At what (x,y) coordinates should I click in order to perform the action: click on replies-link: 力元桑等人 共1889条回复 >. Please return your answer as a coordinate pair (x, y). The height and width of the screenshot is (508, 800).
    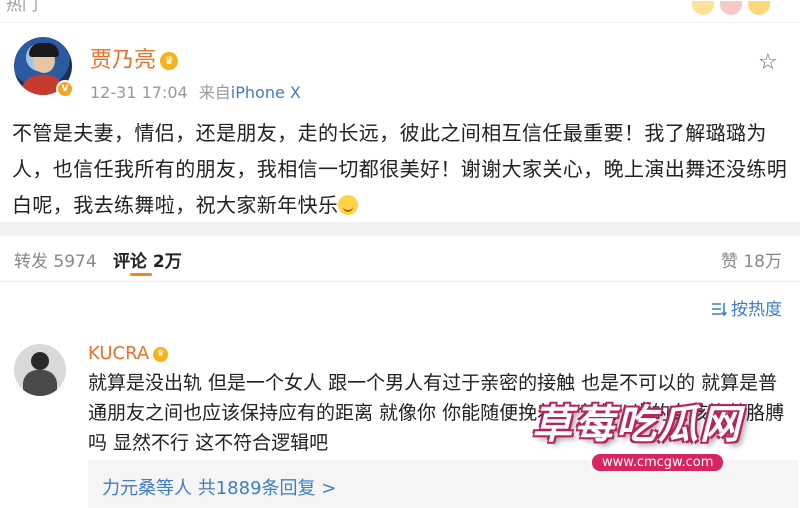
    Looking at the image, I should click on (219, 487).